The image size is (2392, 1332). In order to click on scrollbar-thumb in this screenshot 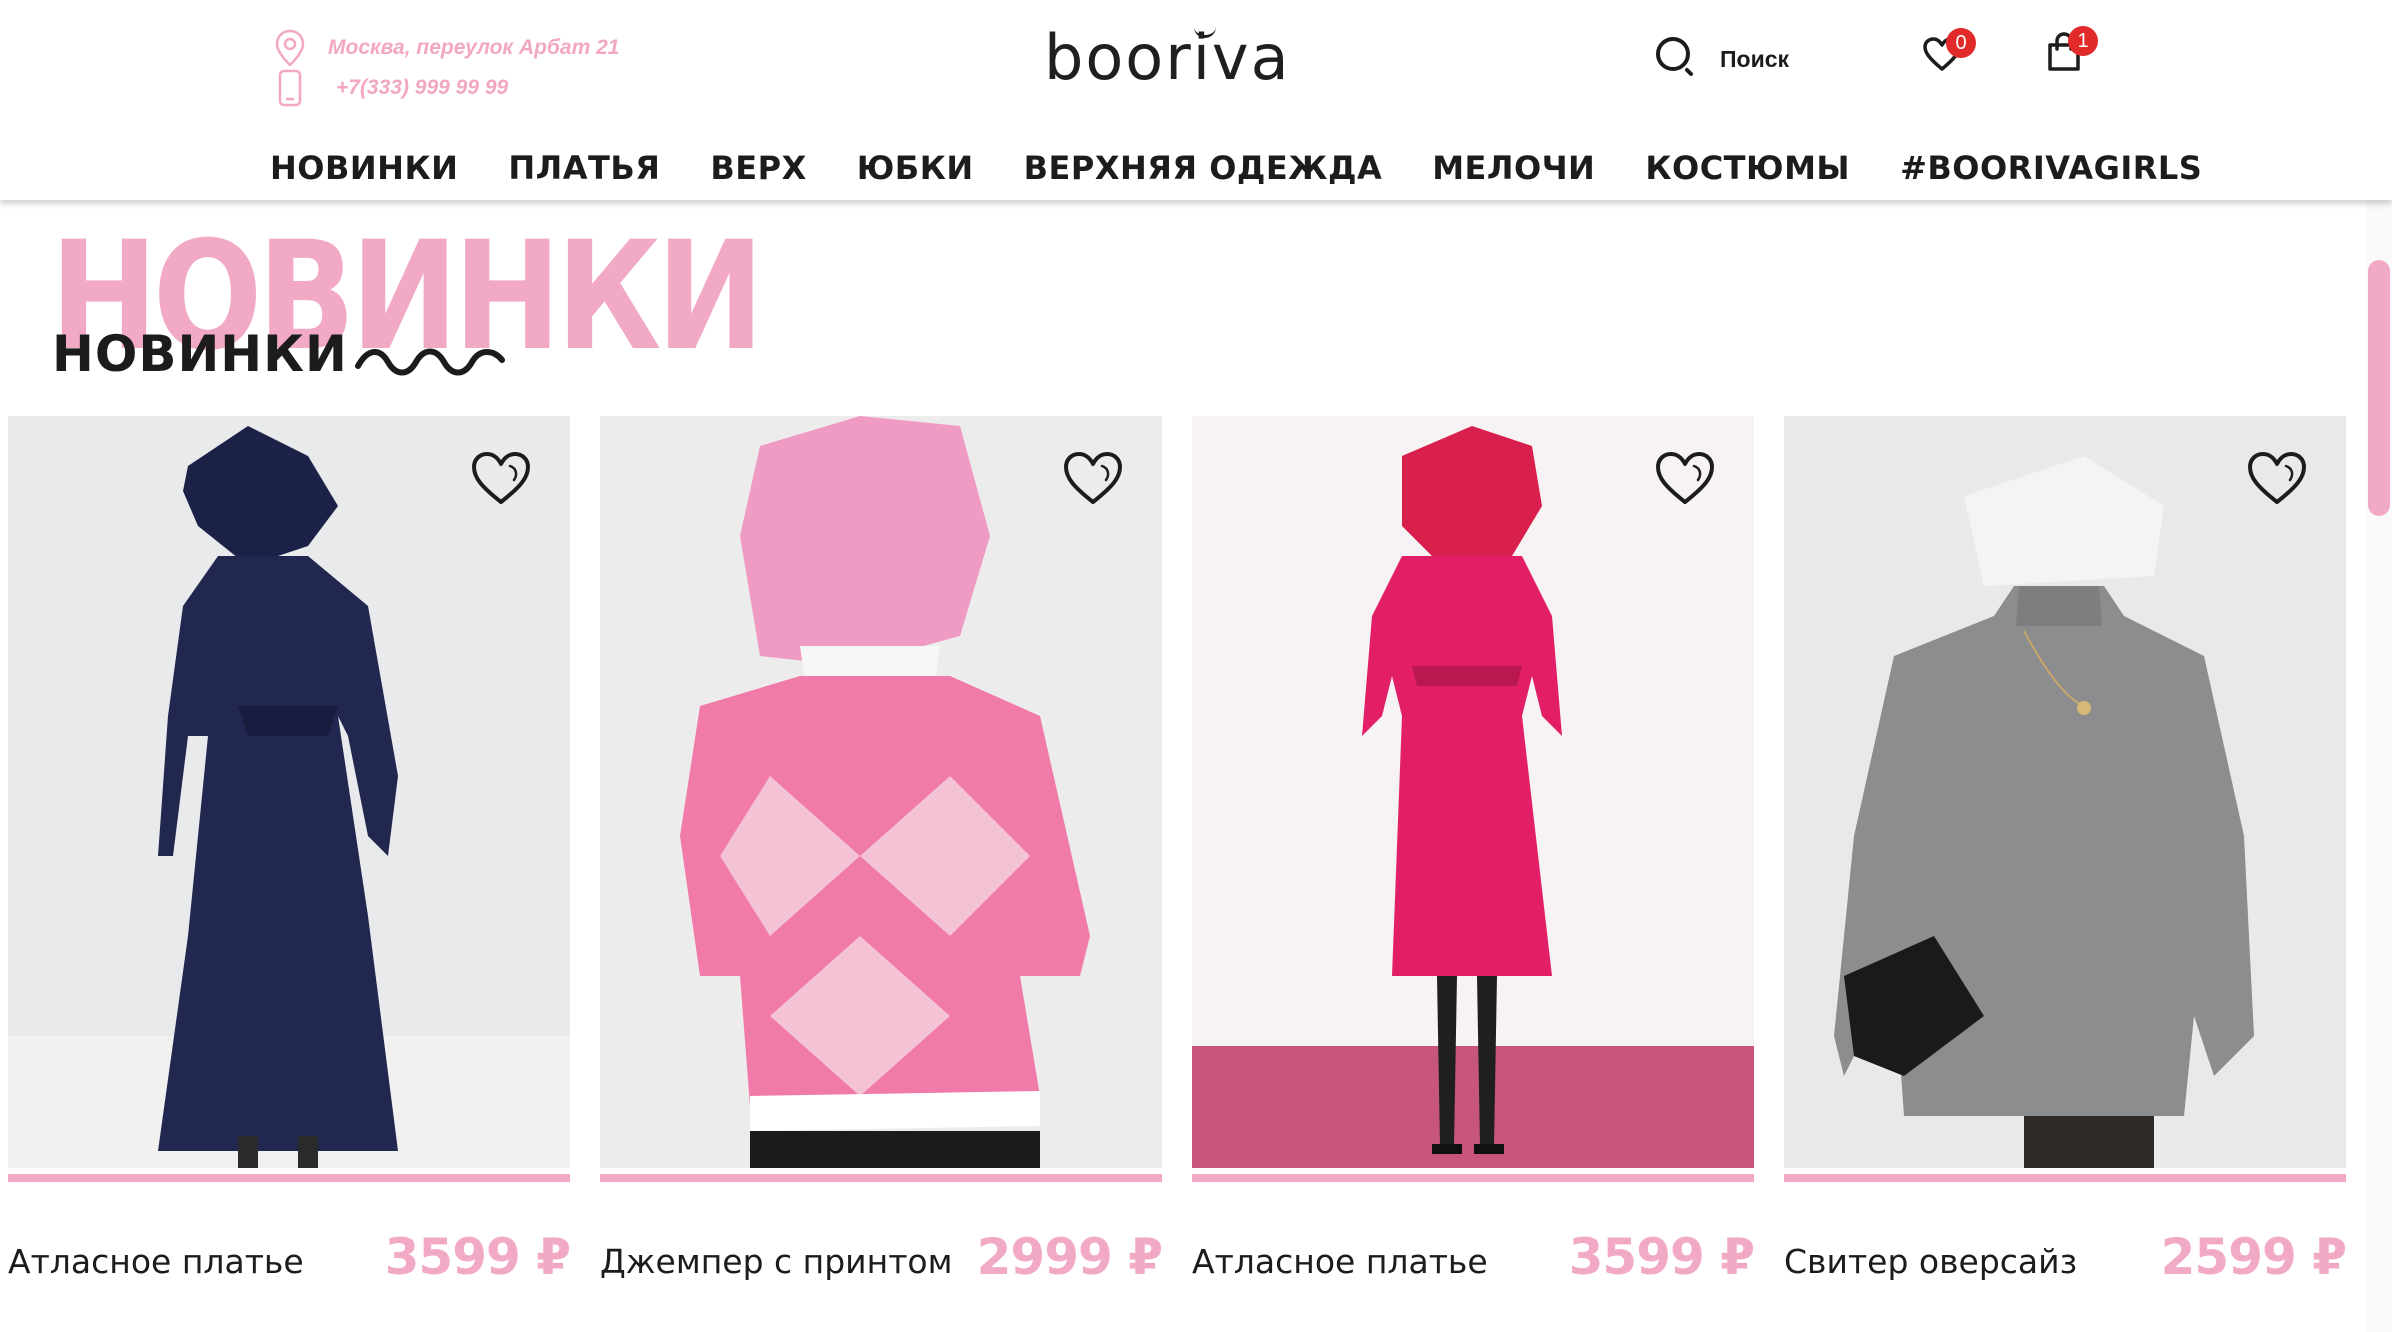, I will do `click(2379, 388)`.